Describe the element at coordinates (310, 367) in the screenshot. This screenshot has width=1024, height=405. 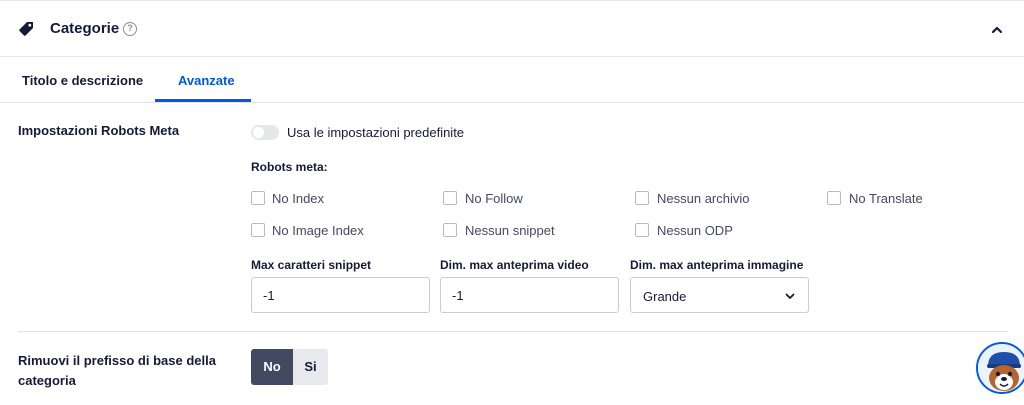
I see `prefix-option-si: Si` at that location.